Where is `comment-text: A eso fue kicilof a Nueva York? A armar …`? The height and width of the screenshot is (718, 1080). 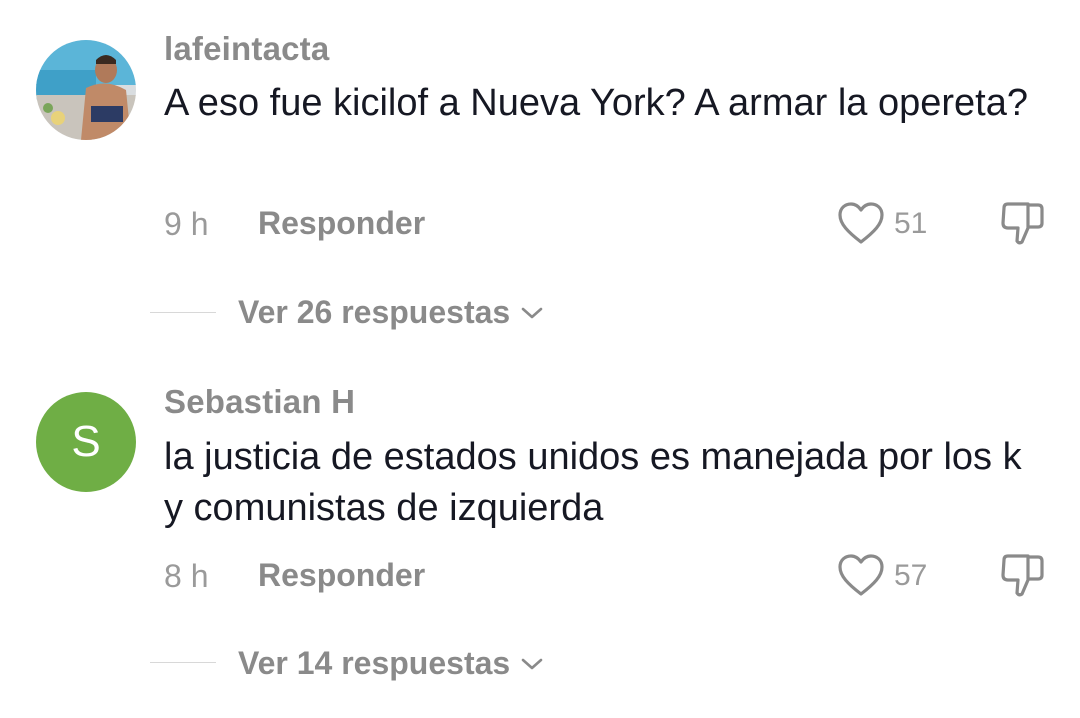 comment-text: A eso fue kicilof a Nueva York? A armar … is located at coordinates (596, 103).